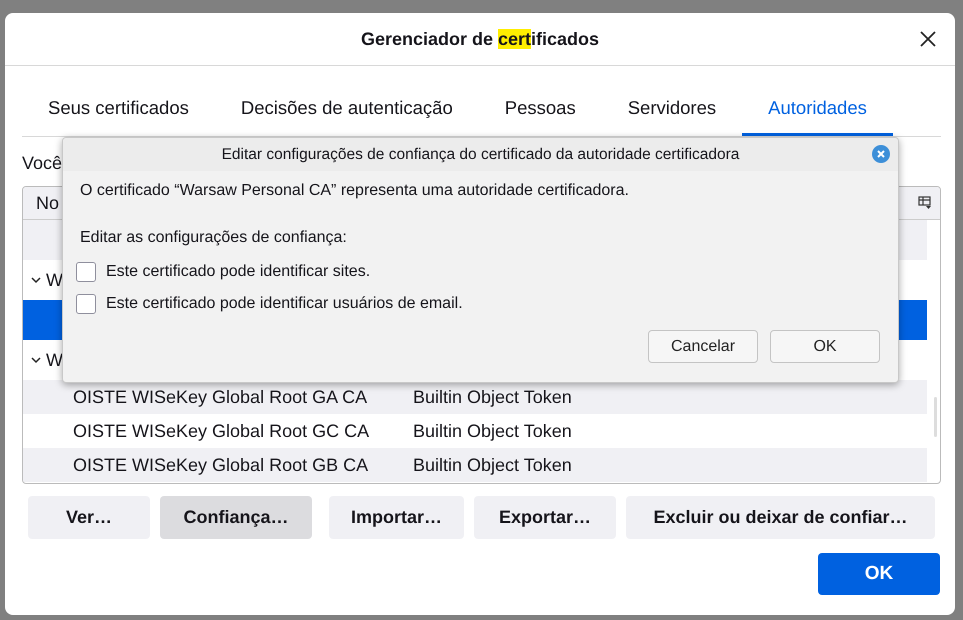 This screenshot has width=963, height=620. I want to click on dialog-message: O certificado “Warsaw Personal CA” representa uma autoridade certificadora., so click(355, 191).